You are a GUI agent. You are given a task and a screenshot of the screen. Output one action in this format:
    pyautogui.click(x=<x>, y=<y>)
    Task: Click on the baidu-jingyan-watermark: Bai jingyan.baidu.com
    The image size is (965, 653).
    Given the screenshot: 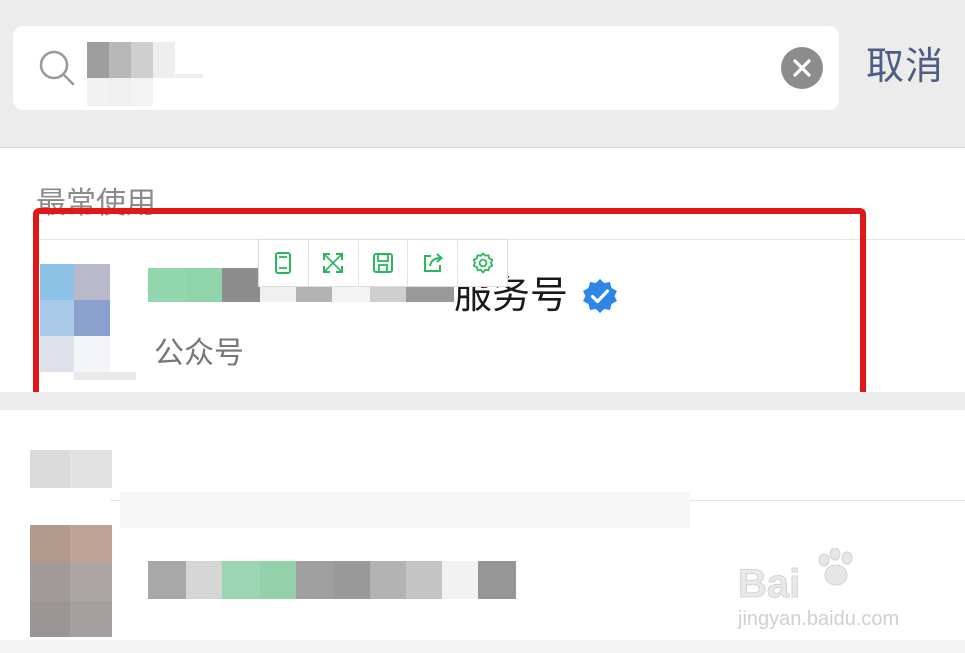 What is the action you would take?
    pyautogui.click(x=827, y=593)
    